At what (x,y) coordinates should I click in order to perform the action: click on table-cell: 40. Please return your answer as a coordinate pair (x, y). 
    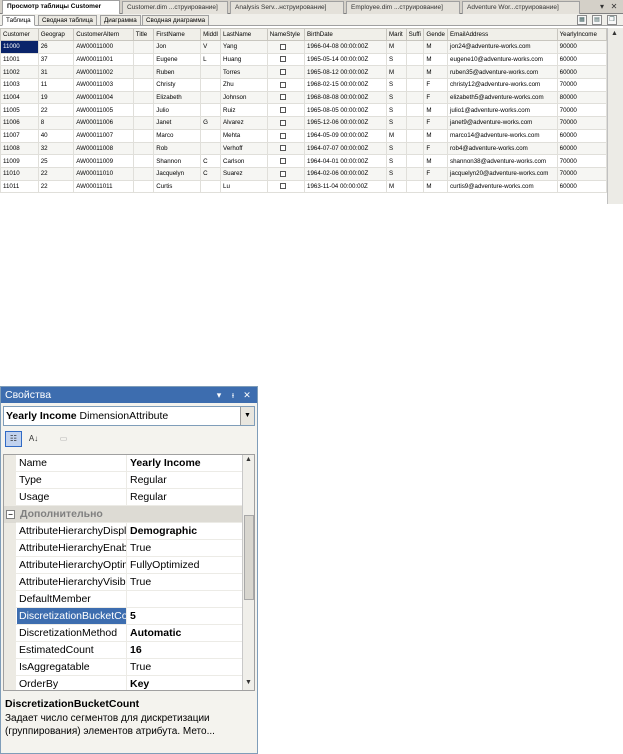
    Looking at the image, I should click on (56, 135).